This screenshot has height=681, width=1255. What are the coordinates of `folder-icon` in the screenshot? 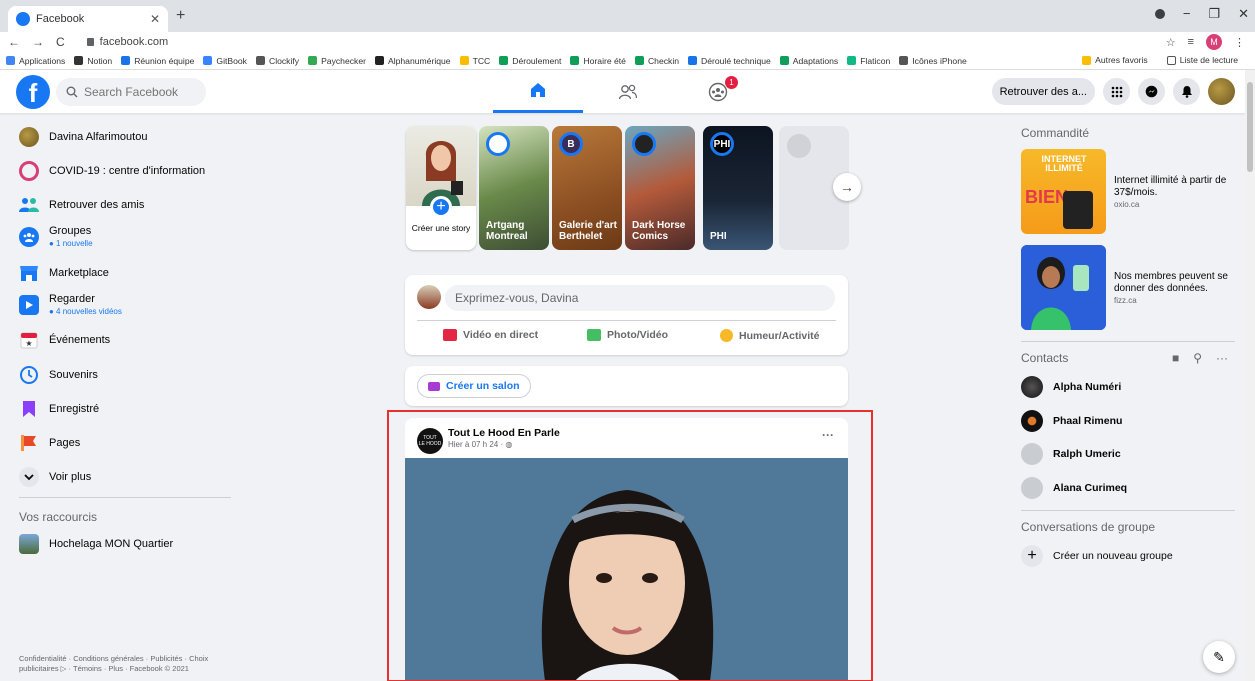 It's located at (464, 60).